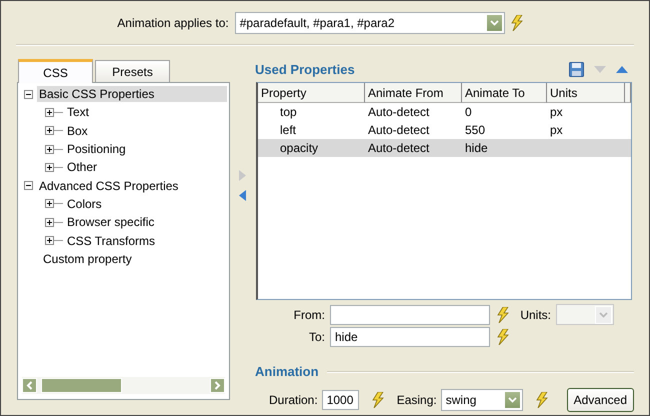 The width and height of the screenshot is (650, 416). Describe the element at coordinates (110, 222) in the screenshot. I see `tree-item: Browser specific` at that location.